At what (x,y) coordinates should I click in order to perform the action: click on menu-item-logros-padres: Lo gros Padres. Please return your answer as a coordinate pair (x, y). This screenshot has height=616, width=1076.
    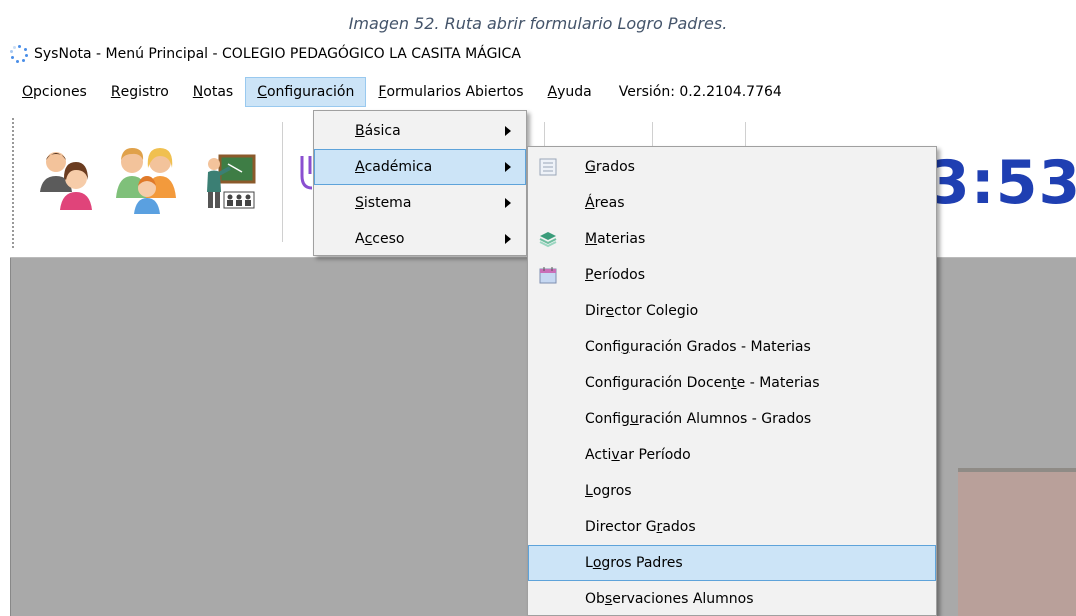
    Looking at the image, I should click on (732, 563).